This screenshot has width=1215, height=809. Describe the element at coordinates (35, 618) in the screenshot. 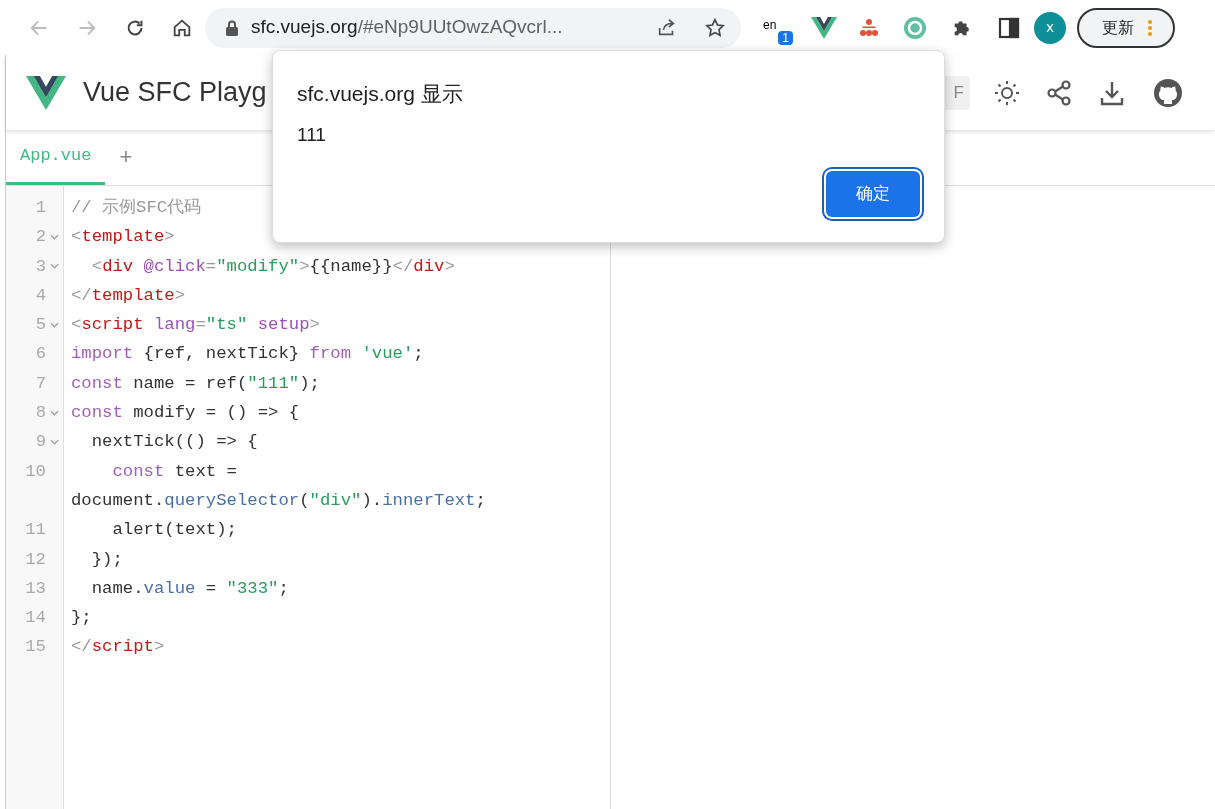

I see `line-number: 14` at that location.